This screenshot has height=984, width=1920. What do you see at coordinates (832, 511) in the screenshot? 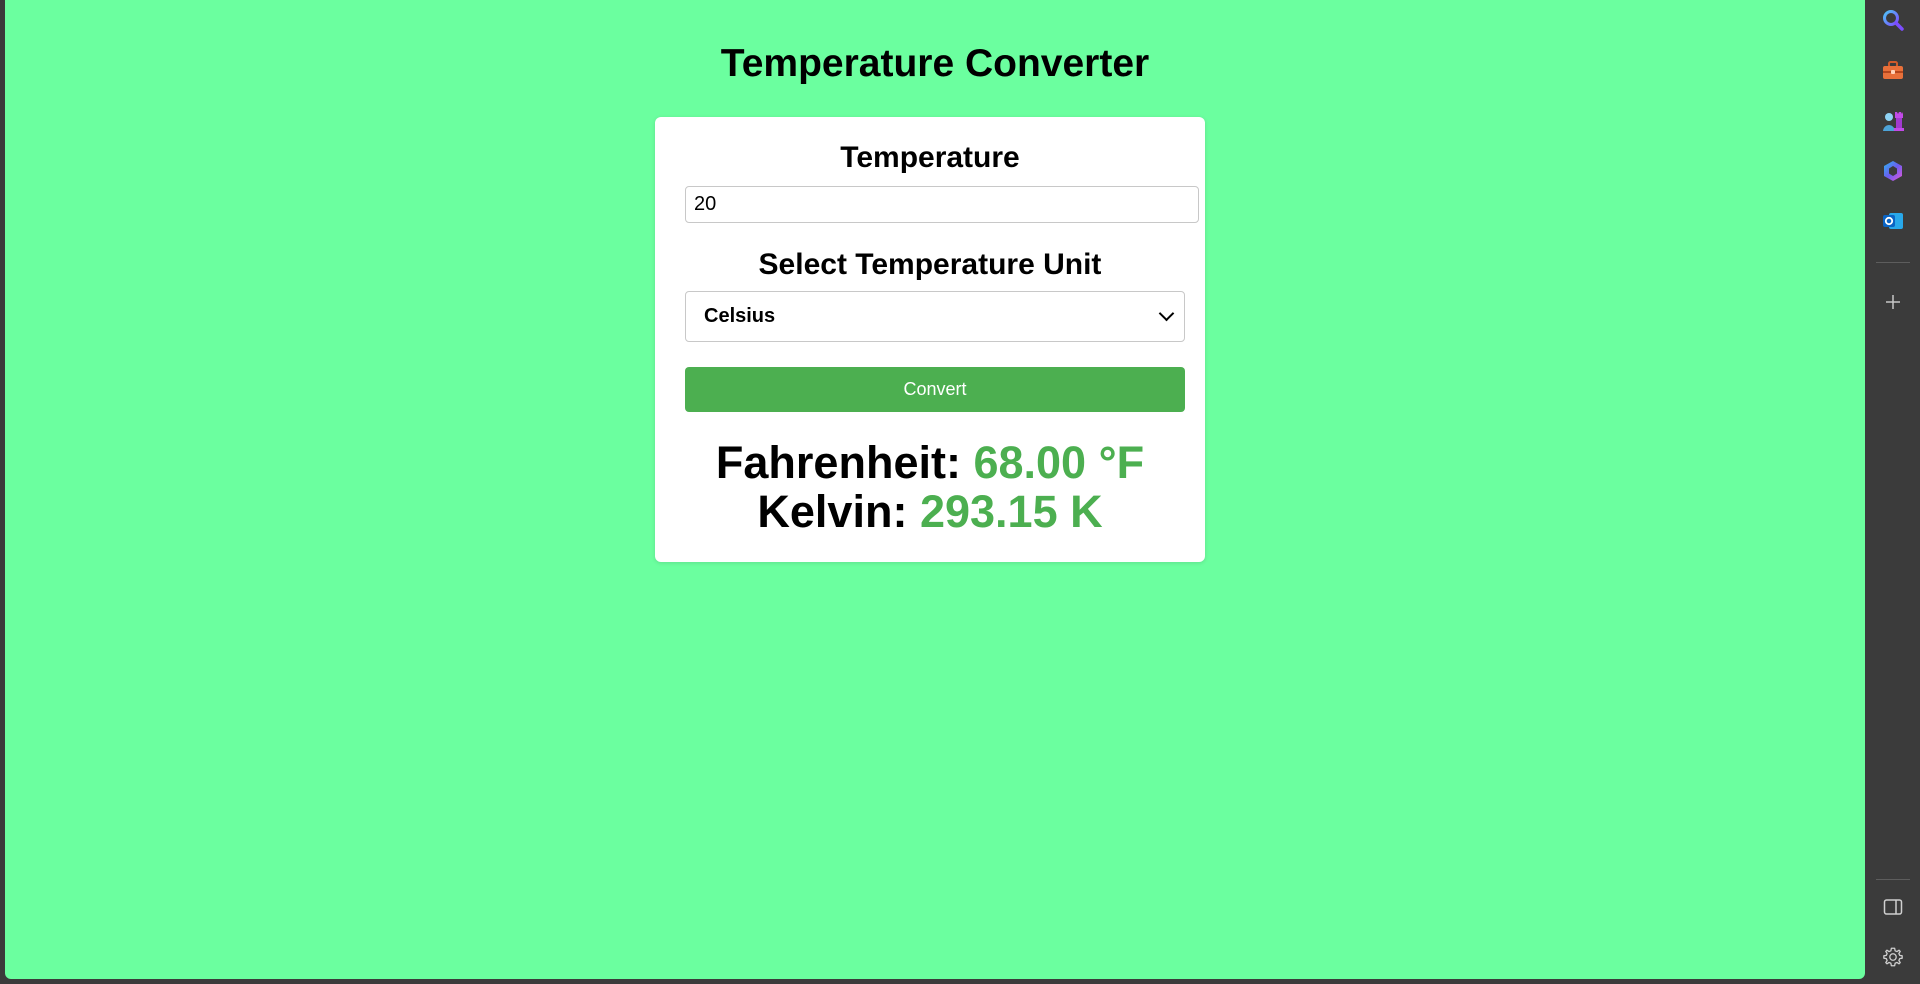
I see `kelvin-label: Kelvin:` at bounding box center [832, 511].